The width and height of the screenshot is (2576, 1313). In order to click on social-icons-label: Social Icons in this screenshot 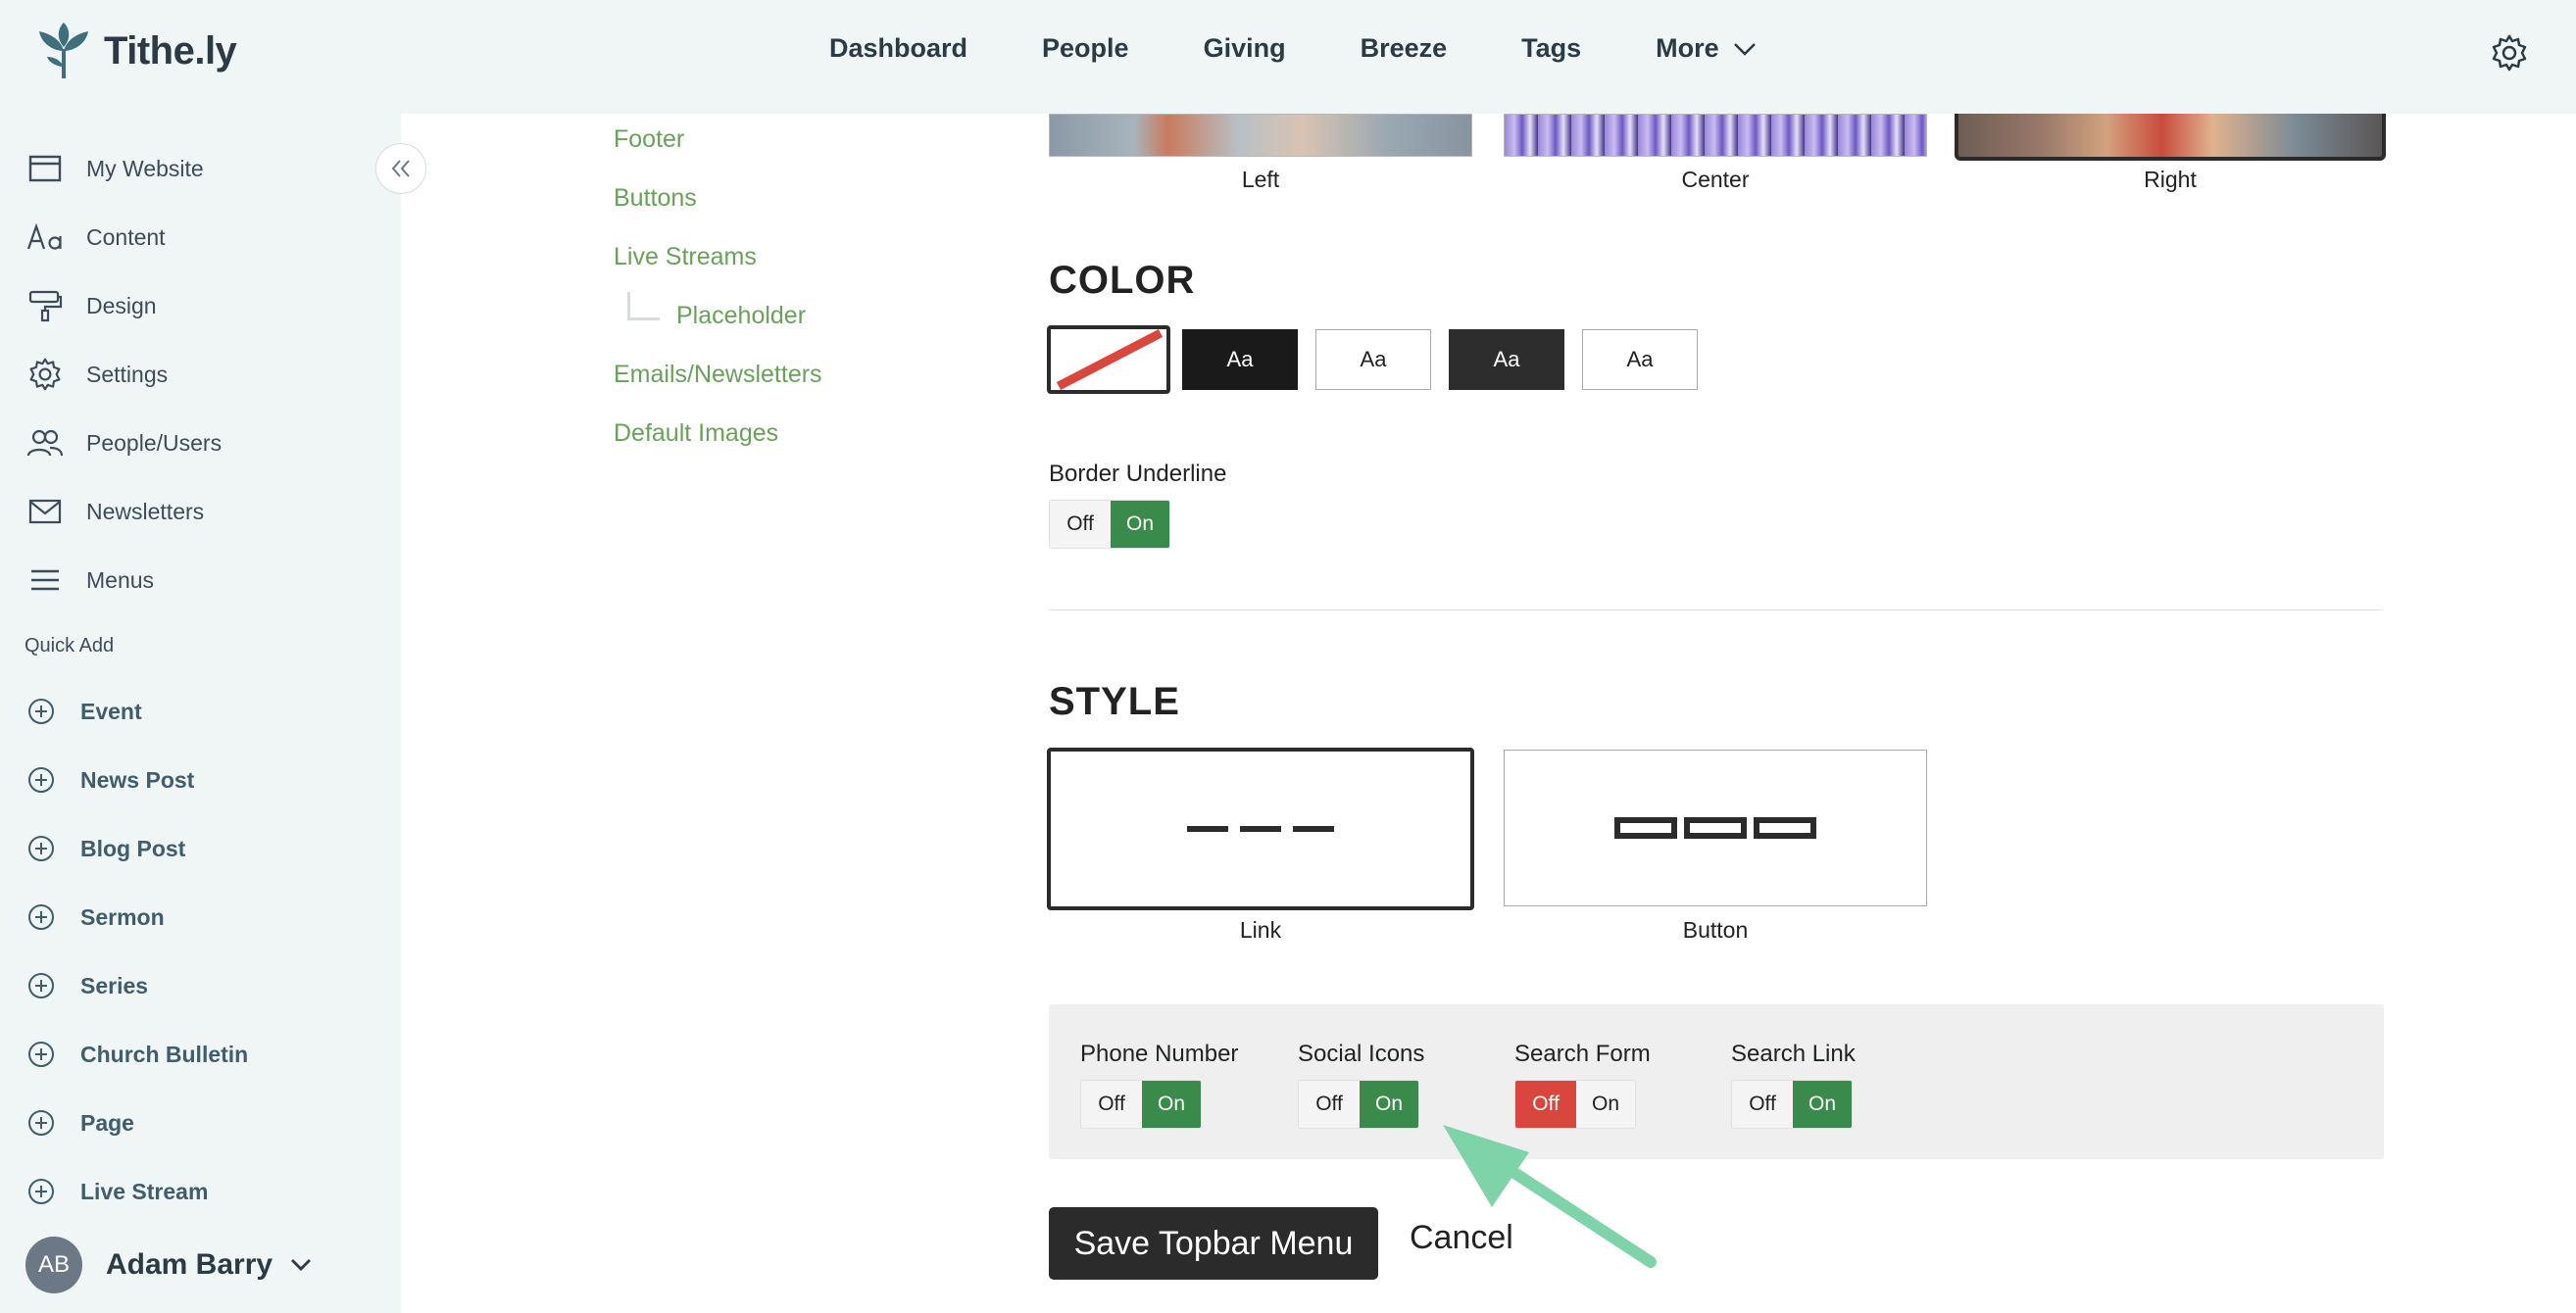, I will do `click(1361, 1054)`.